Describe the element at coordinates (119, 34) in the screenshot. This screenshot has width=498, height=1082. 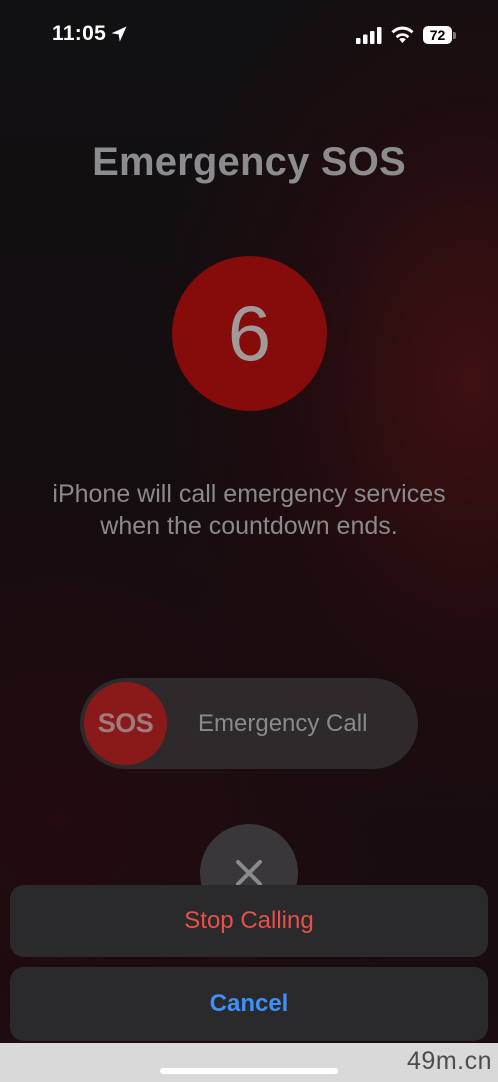
I see `location-arrow-icon` at that location.